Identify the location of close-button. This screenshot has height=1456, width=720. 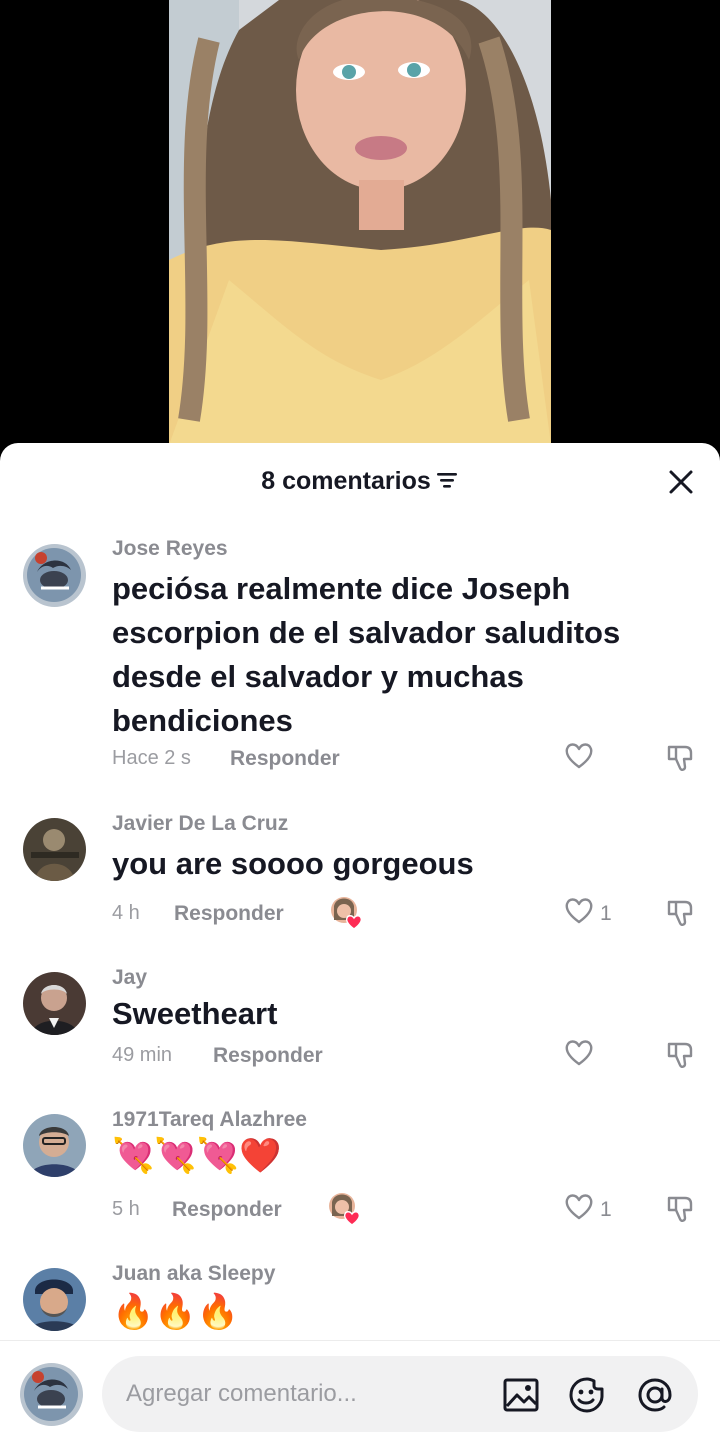
(681, 482).